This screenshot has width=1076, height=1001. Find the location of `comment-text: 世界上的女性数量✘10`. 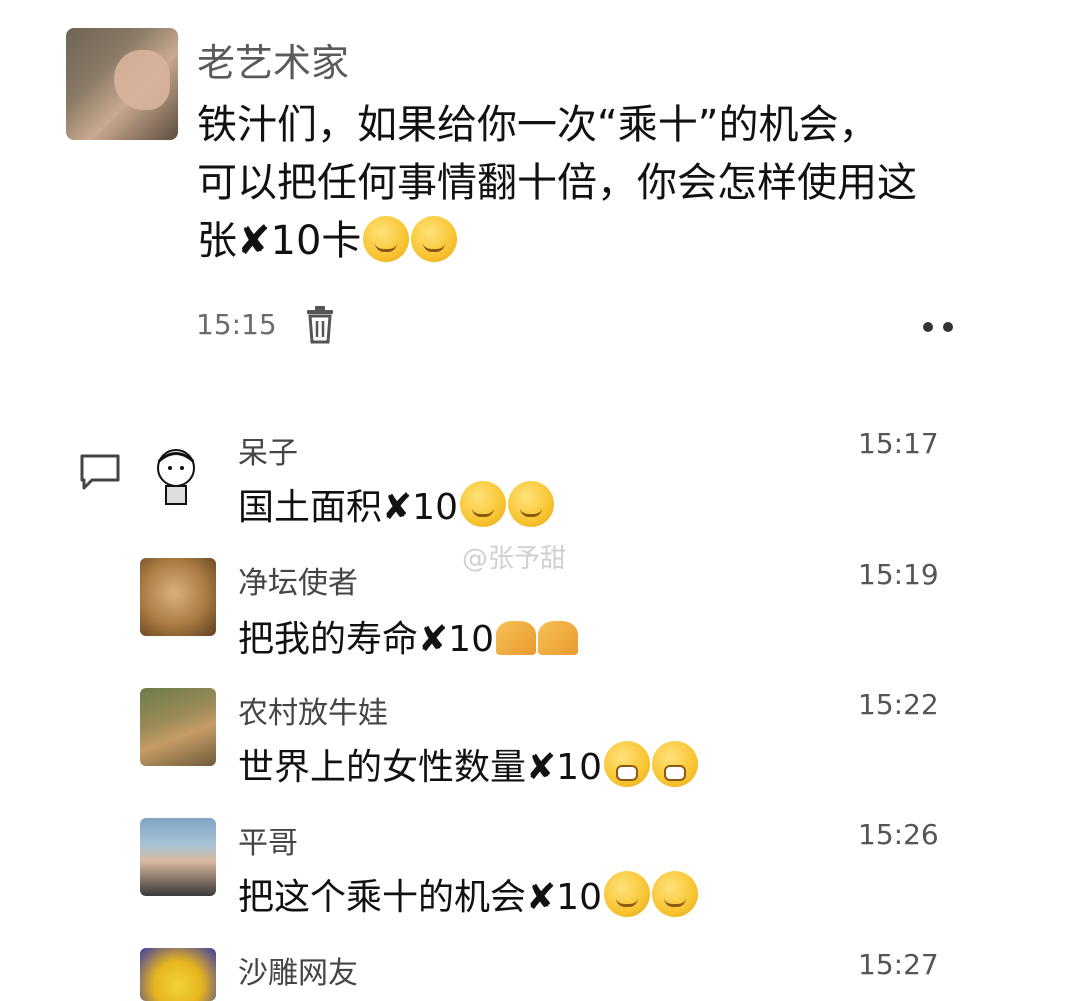

comment-text: 世界上的女性数量✘10 is located at coordinates (420, 767).